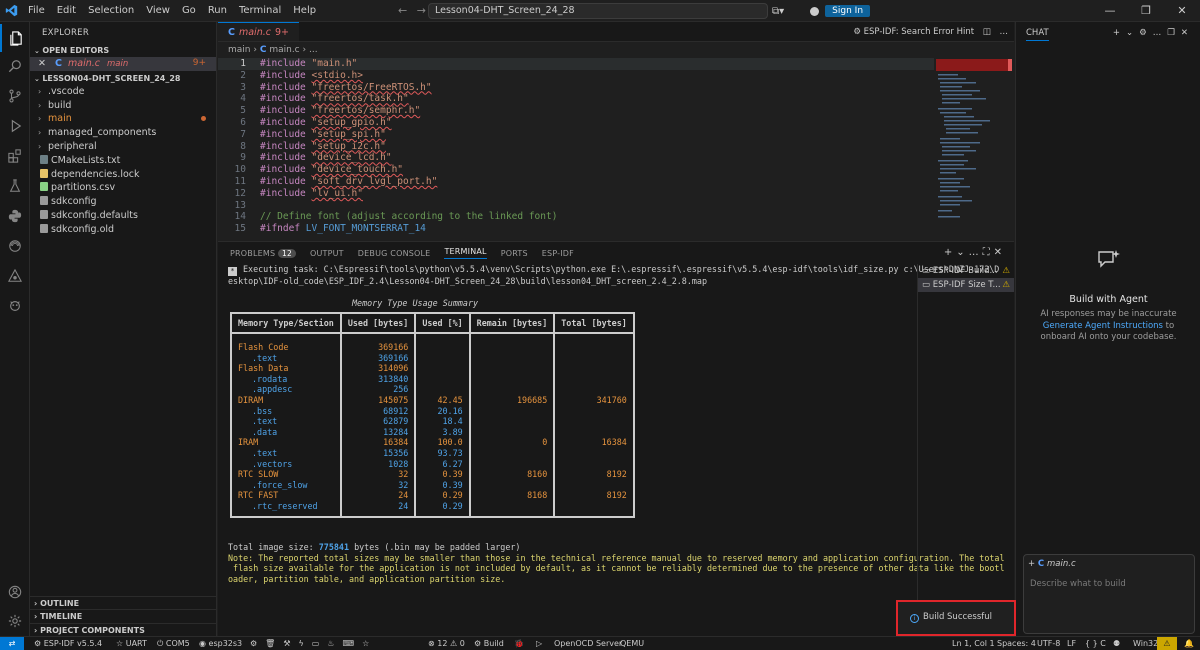  What do you see at coordinates (173, 643) in the screenshot?
I see `port-selector: ⏻ COM5` at bounding box center [173, 643].